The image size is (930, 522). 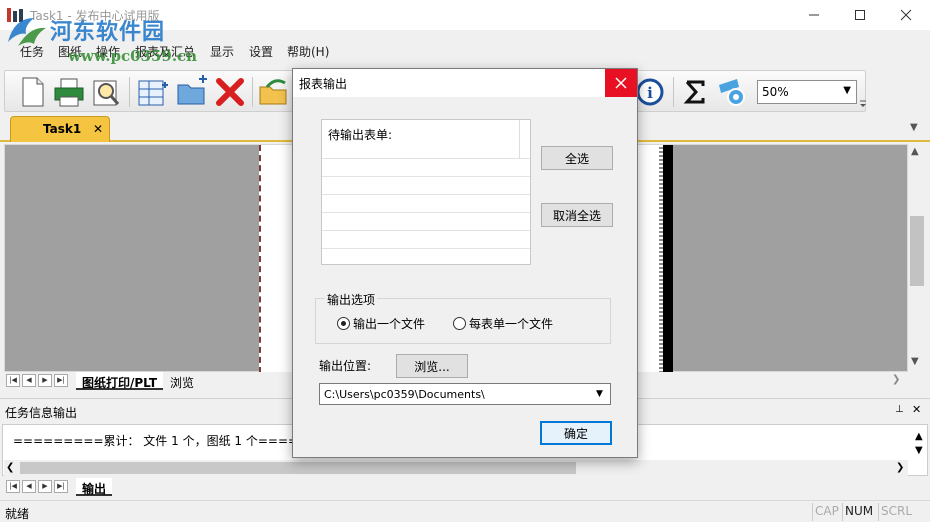 I want to click on tab-label: Task1, so click(x=62, y=129).